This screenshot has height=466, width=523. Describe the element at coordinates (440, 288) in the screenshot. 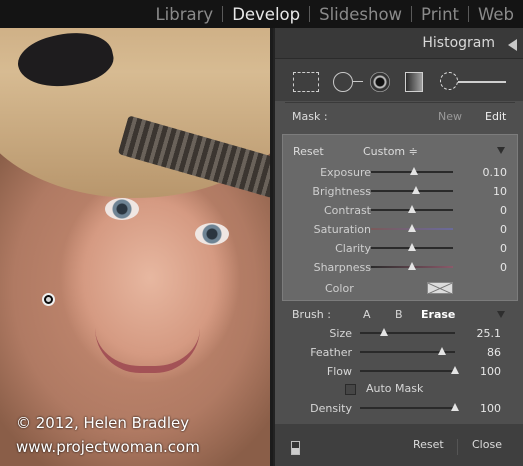

I see `color-swatch` at that location.